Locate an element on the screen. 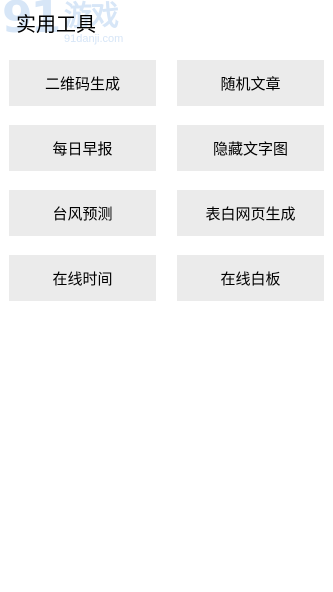 The width and height of the screenshot is (333, 592). tool-qrcode-button: 二维码生成 is located at coordinates (82, 83).